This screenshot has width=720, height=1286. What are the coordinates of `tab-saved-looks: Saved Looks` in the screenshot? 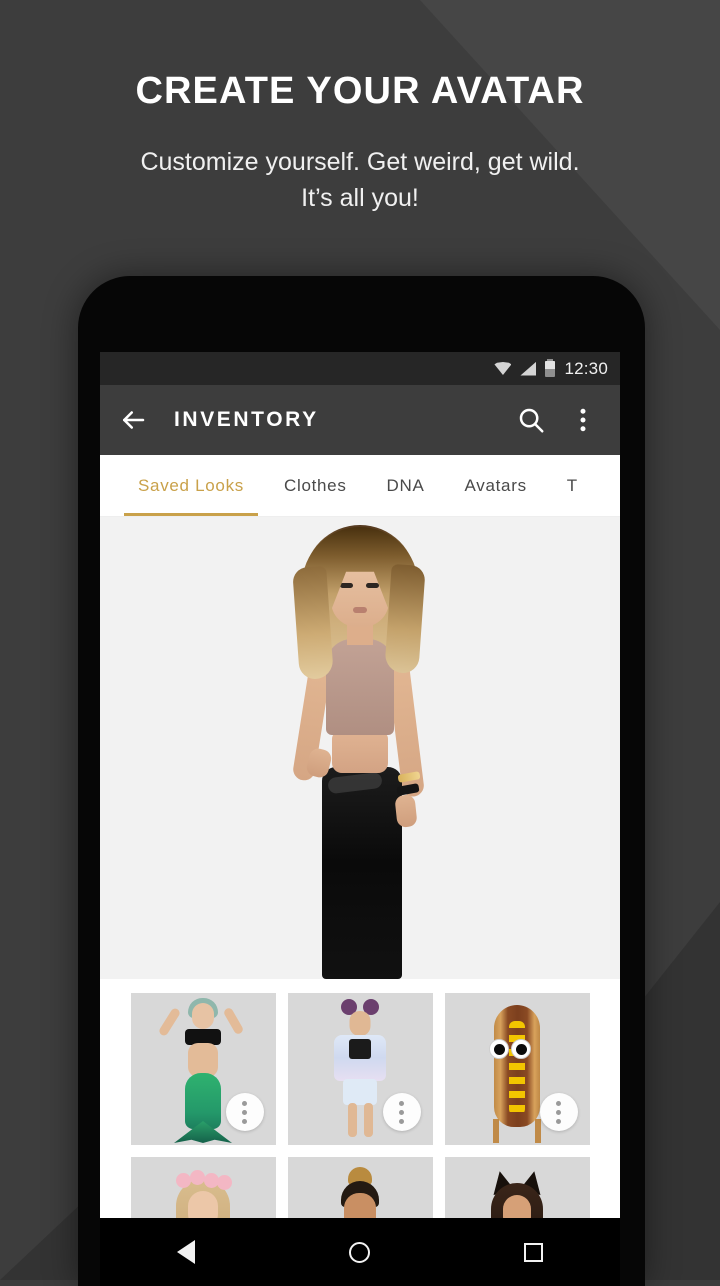 It's located at (191, 485).